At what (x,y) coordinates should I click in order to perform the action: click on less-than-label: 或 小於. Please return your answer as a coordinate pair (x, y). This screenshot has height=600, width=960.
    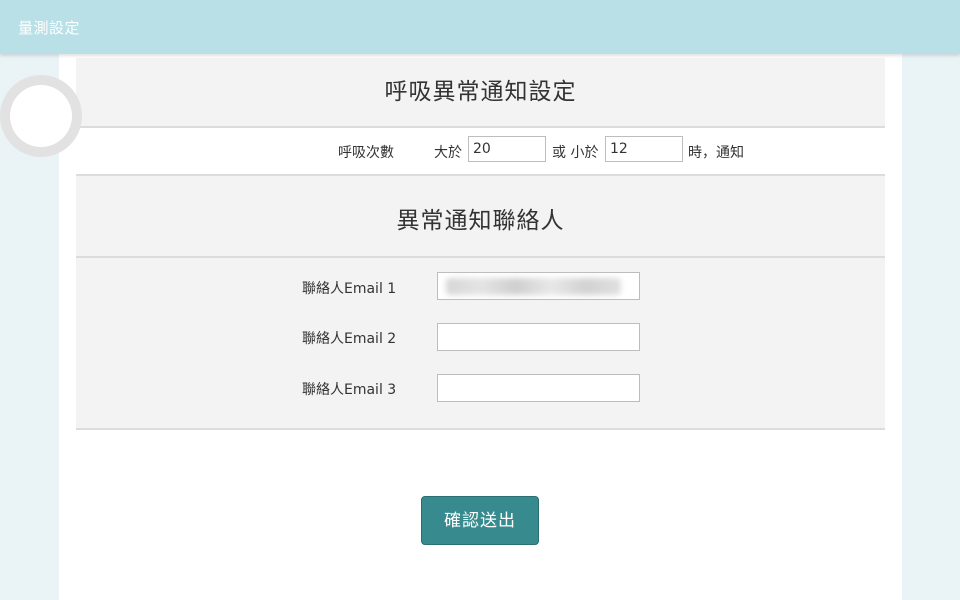
    Looking at the image, I should click on (575, 153).